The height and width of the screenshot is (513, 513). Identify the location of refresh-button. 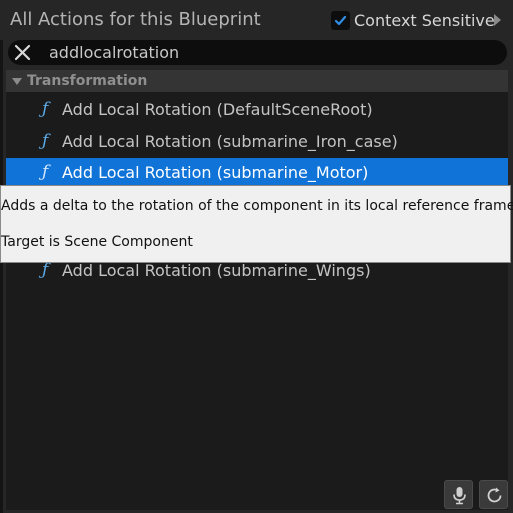
(493, 494).